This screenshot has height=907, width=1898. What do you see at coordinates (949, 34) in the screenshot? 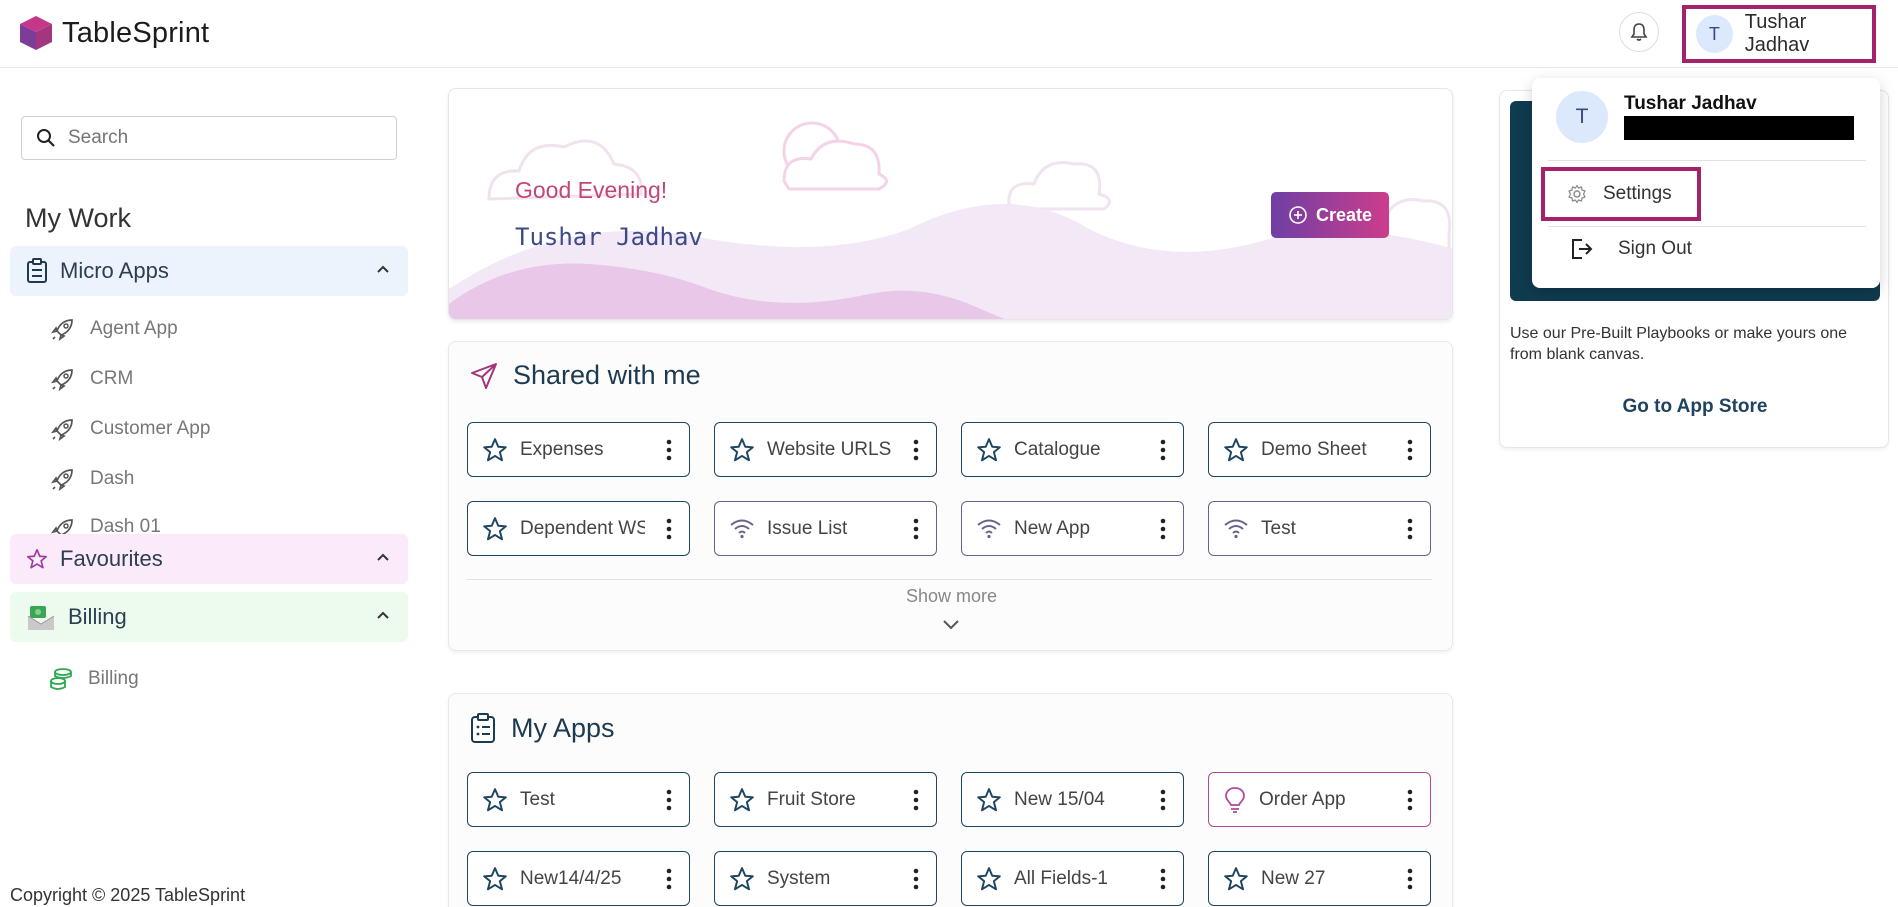
I see `top-header: TableSprint T Tushar Jadhav` at bounding box center [949, 34].